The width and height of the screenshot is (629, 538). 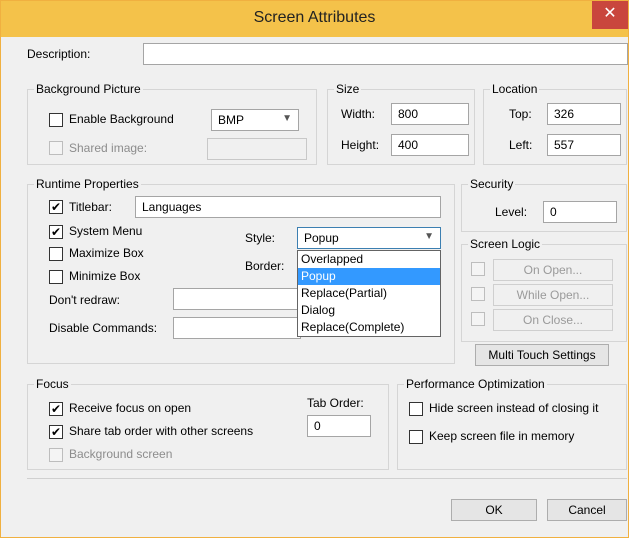 What do you see at coordinates (369, 327) in the screenshot?
I see `style-option-replace-complete: Replace(Complete)` at bounding box center [369, 327].